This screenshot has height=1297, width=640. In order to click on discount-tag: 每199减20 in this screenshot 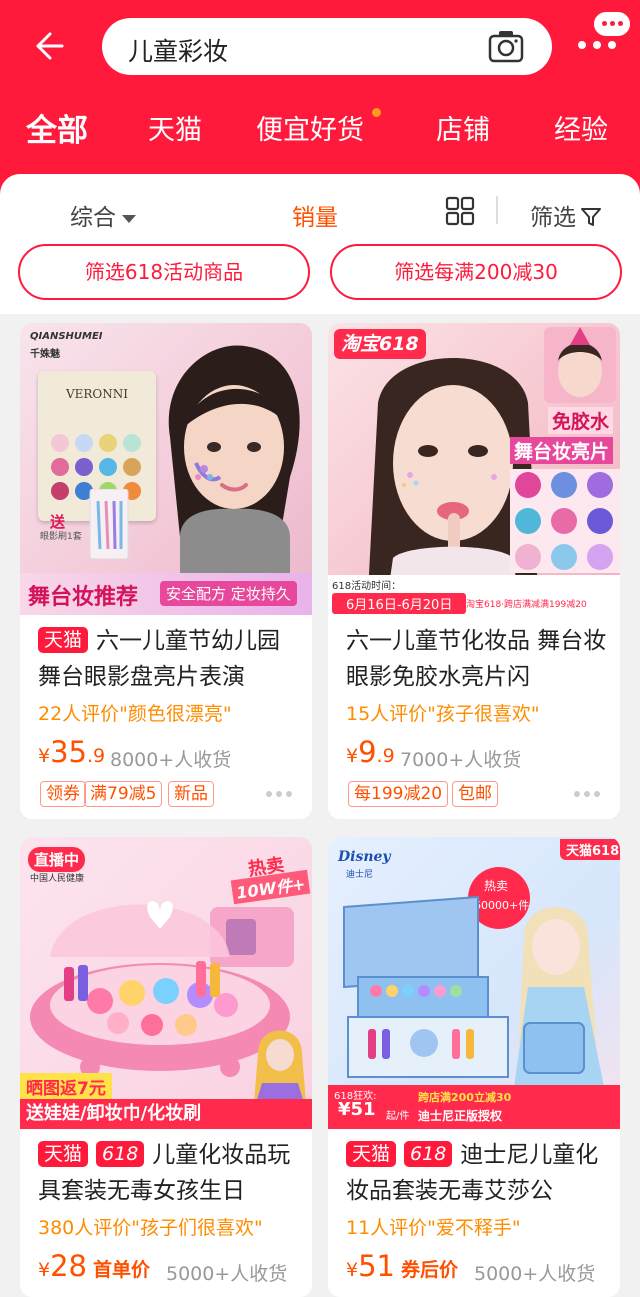, I will do `click(398, 794)`.